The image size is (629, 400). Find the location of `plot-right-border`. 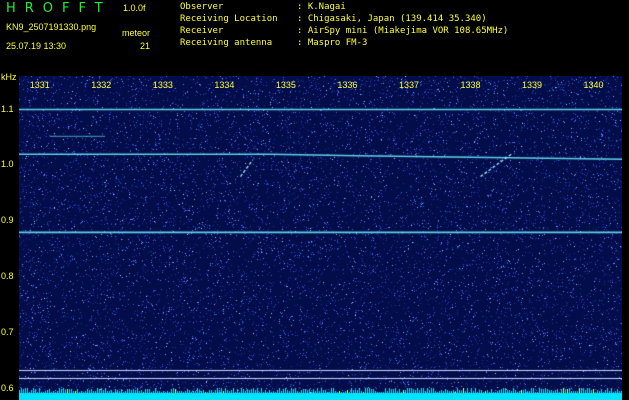

plot-right-border is located at coordinates (625, 238).